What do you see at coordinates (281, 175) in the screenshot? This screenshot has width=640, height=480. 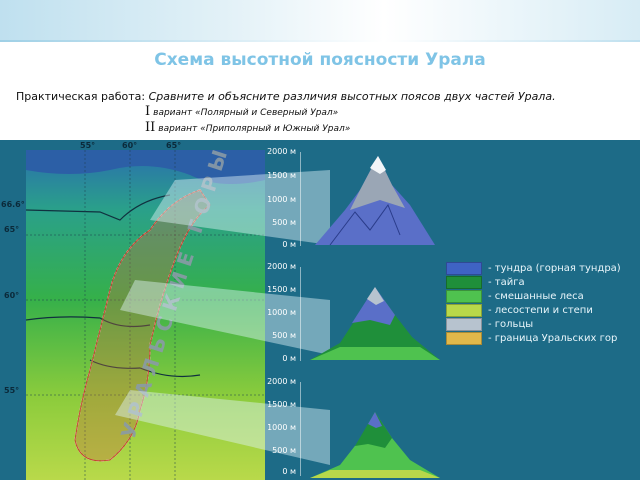 I see `profile-1-tick-1500: 1500 м` at bounding box center [281, 175].